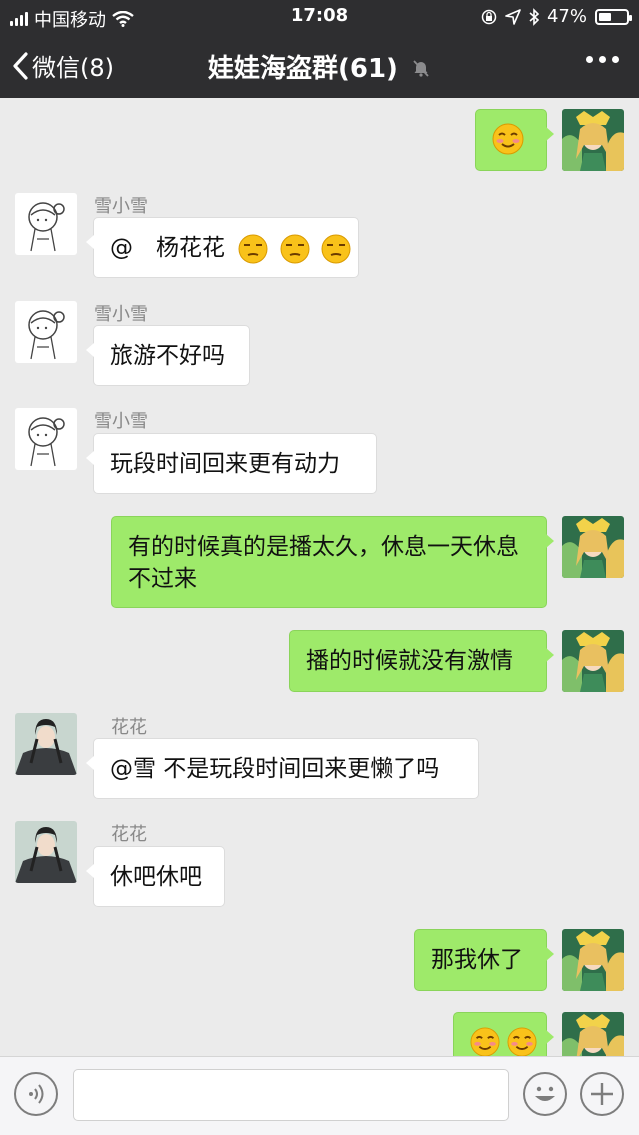 This screenshot has width=639, height=1135. Describe the element at coordinates (319, 17) in the screenshot. I see `status-bar: 中国移动 17:08 47%` at that location.